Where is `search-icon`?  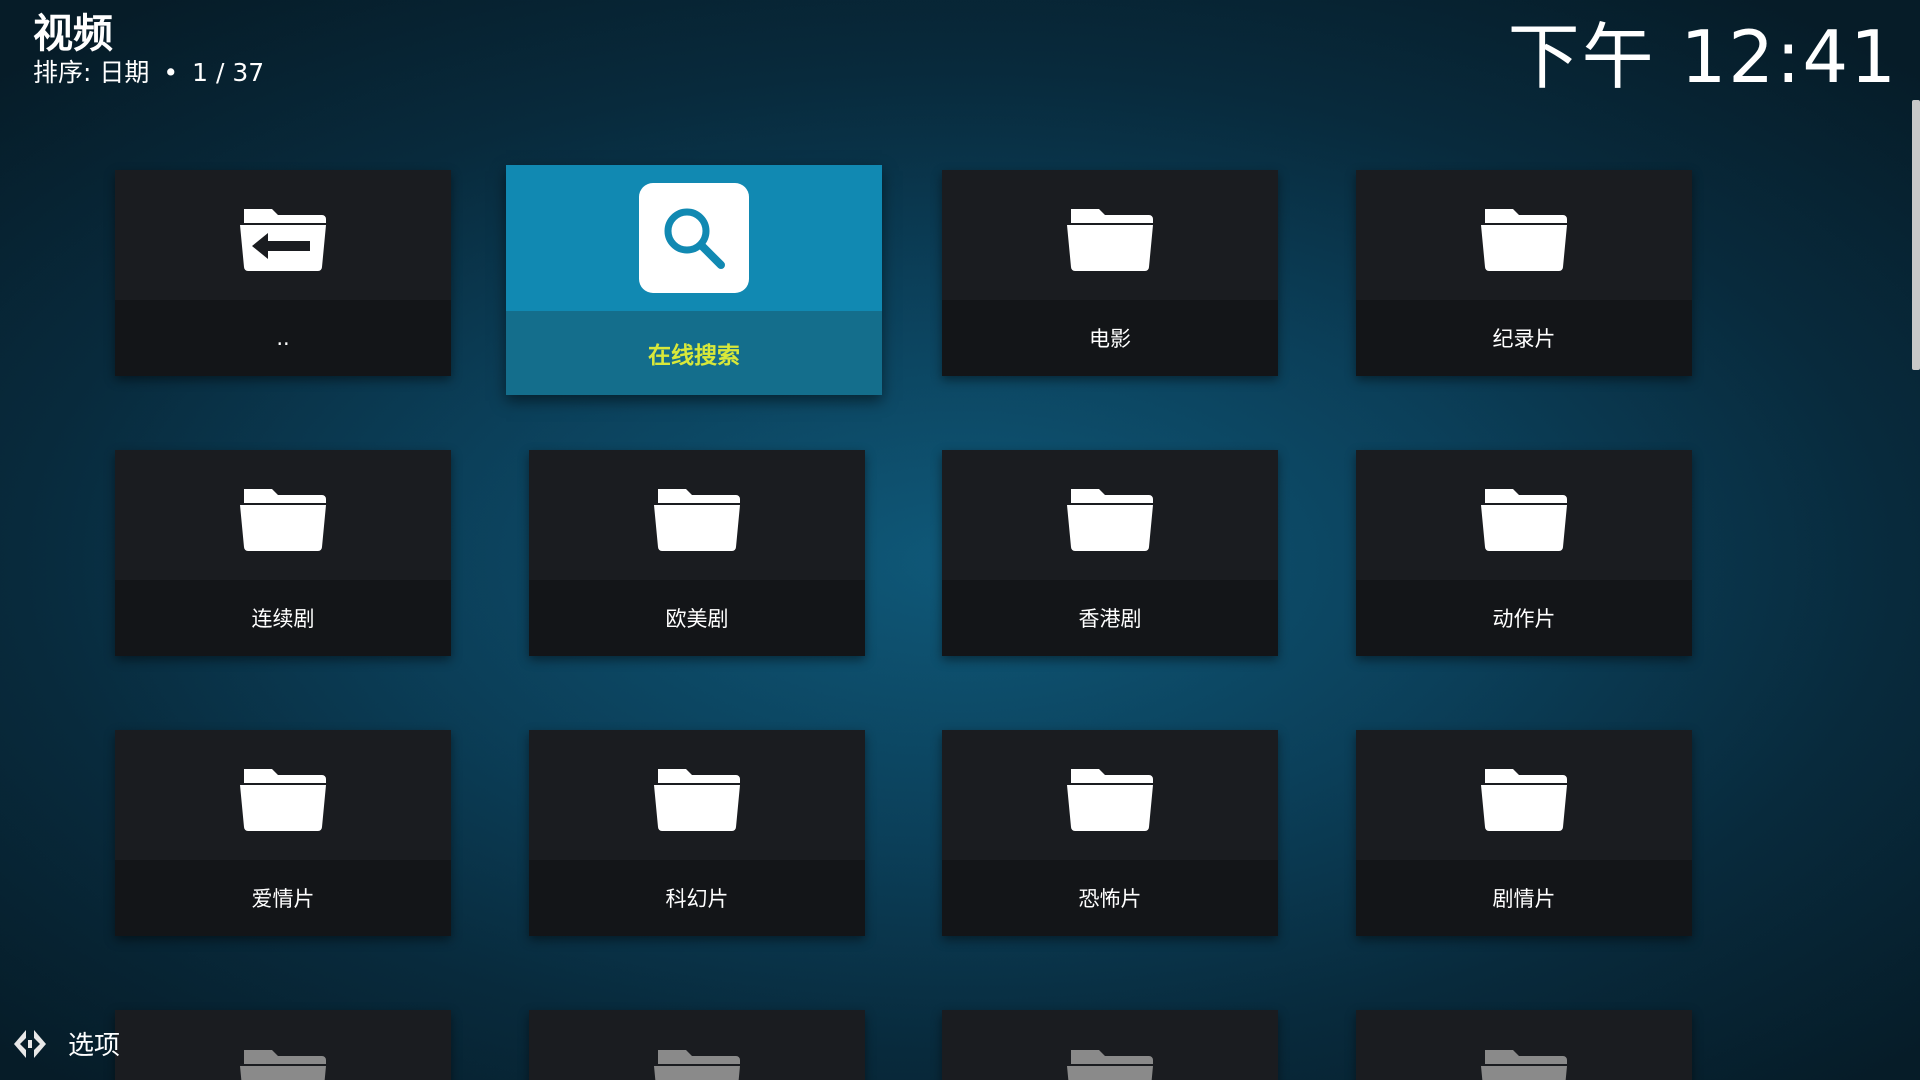
search-icon is located at coordinates (694, 238).